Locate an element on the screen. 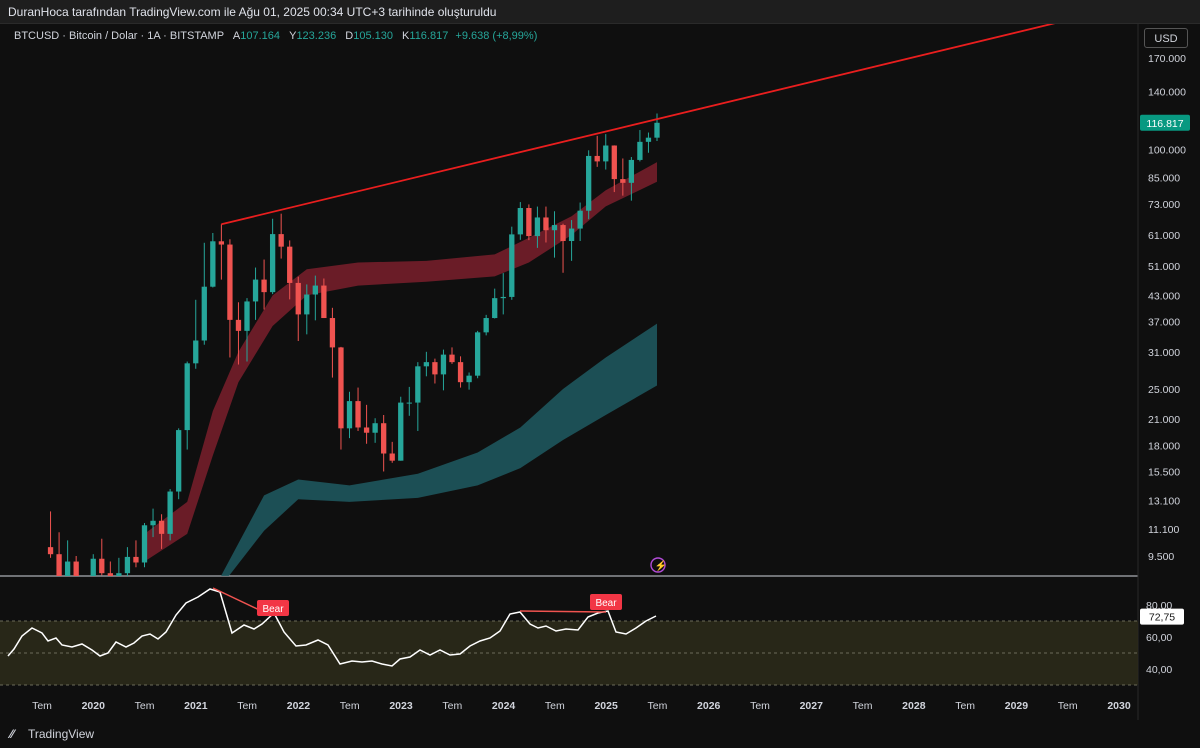  time-tick-label: 2022 is located at coordinates (299, 706).